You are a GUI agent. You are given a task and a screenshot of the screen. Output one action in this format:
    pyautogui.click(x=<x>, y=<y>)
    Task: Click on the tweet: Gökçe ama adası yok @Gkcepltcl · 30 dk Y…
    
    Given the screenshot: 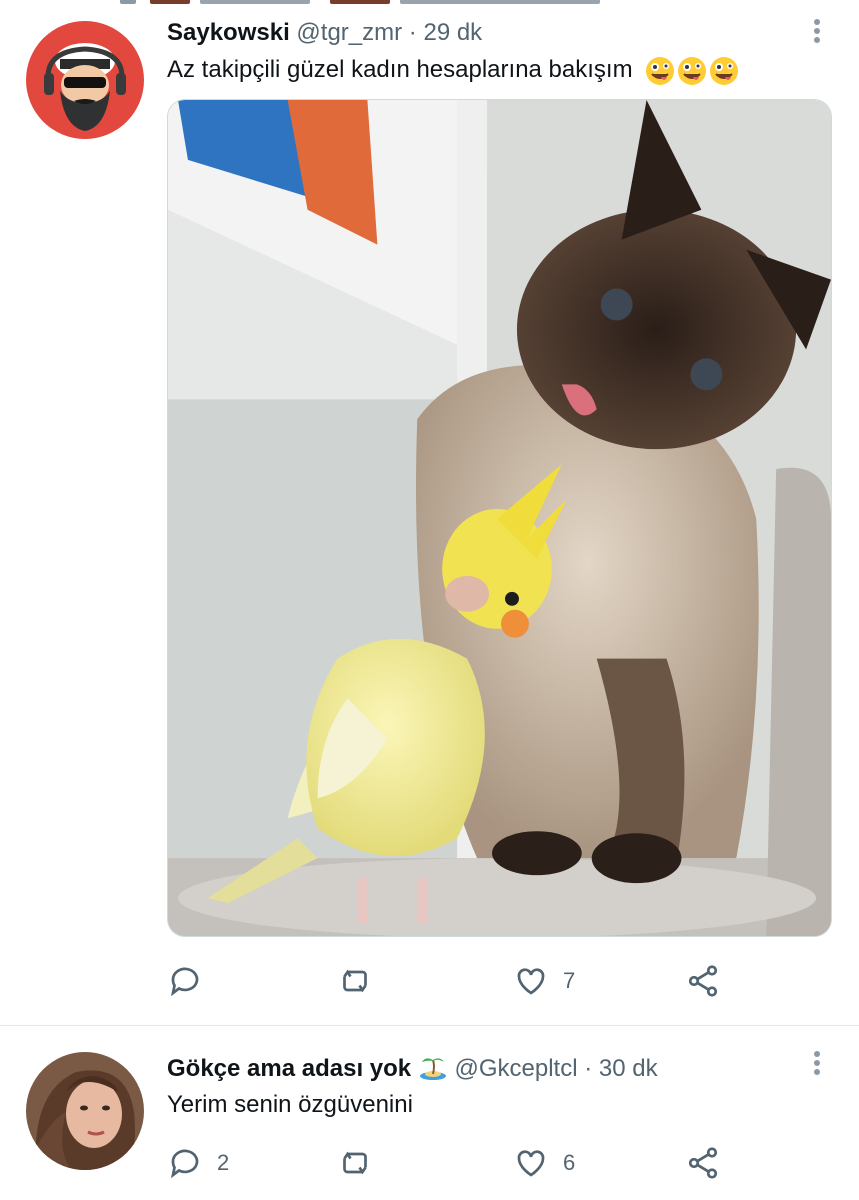 What is the action you would take?
    pyautogui.click(x=429, y=1113)
    